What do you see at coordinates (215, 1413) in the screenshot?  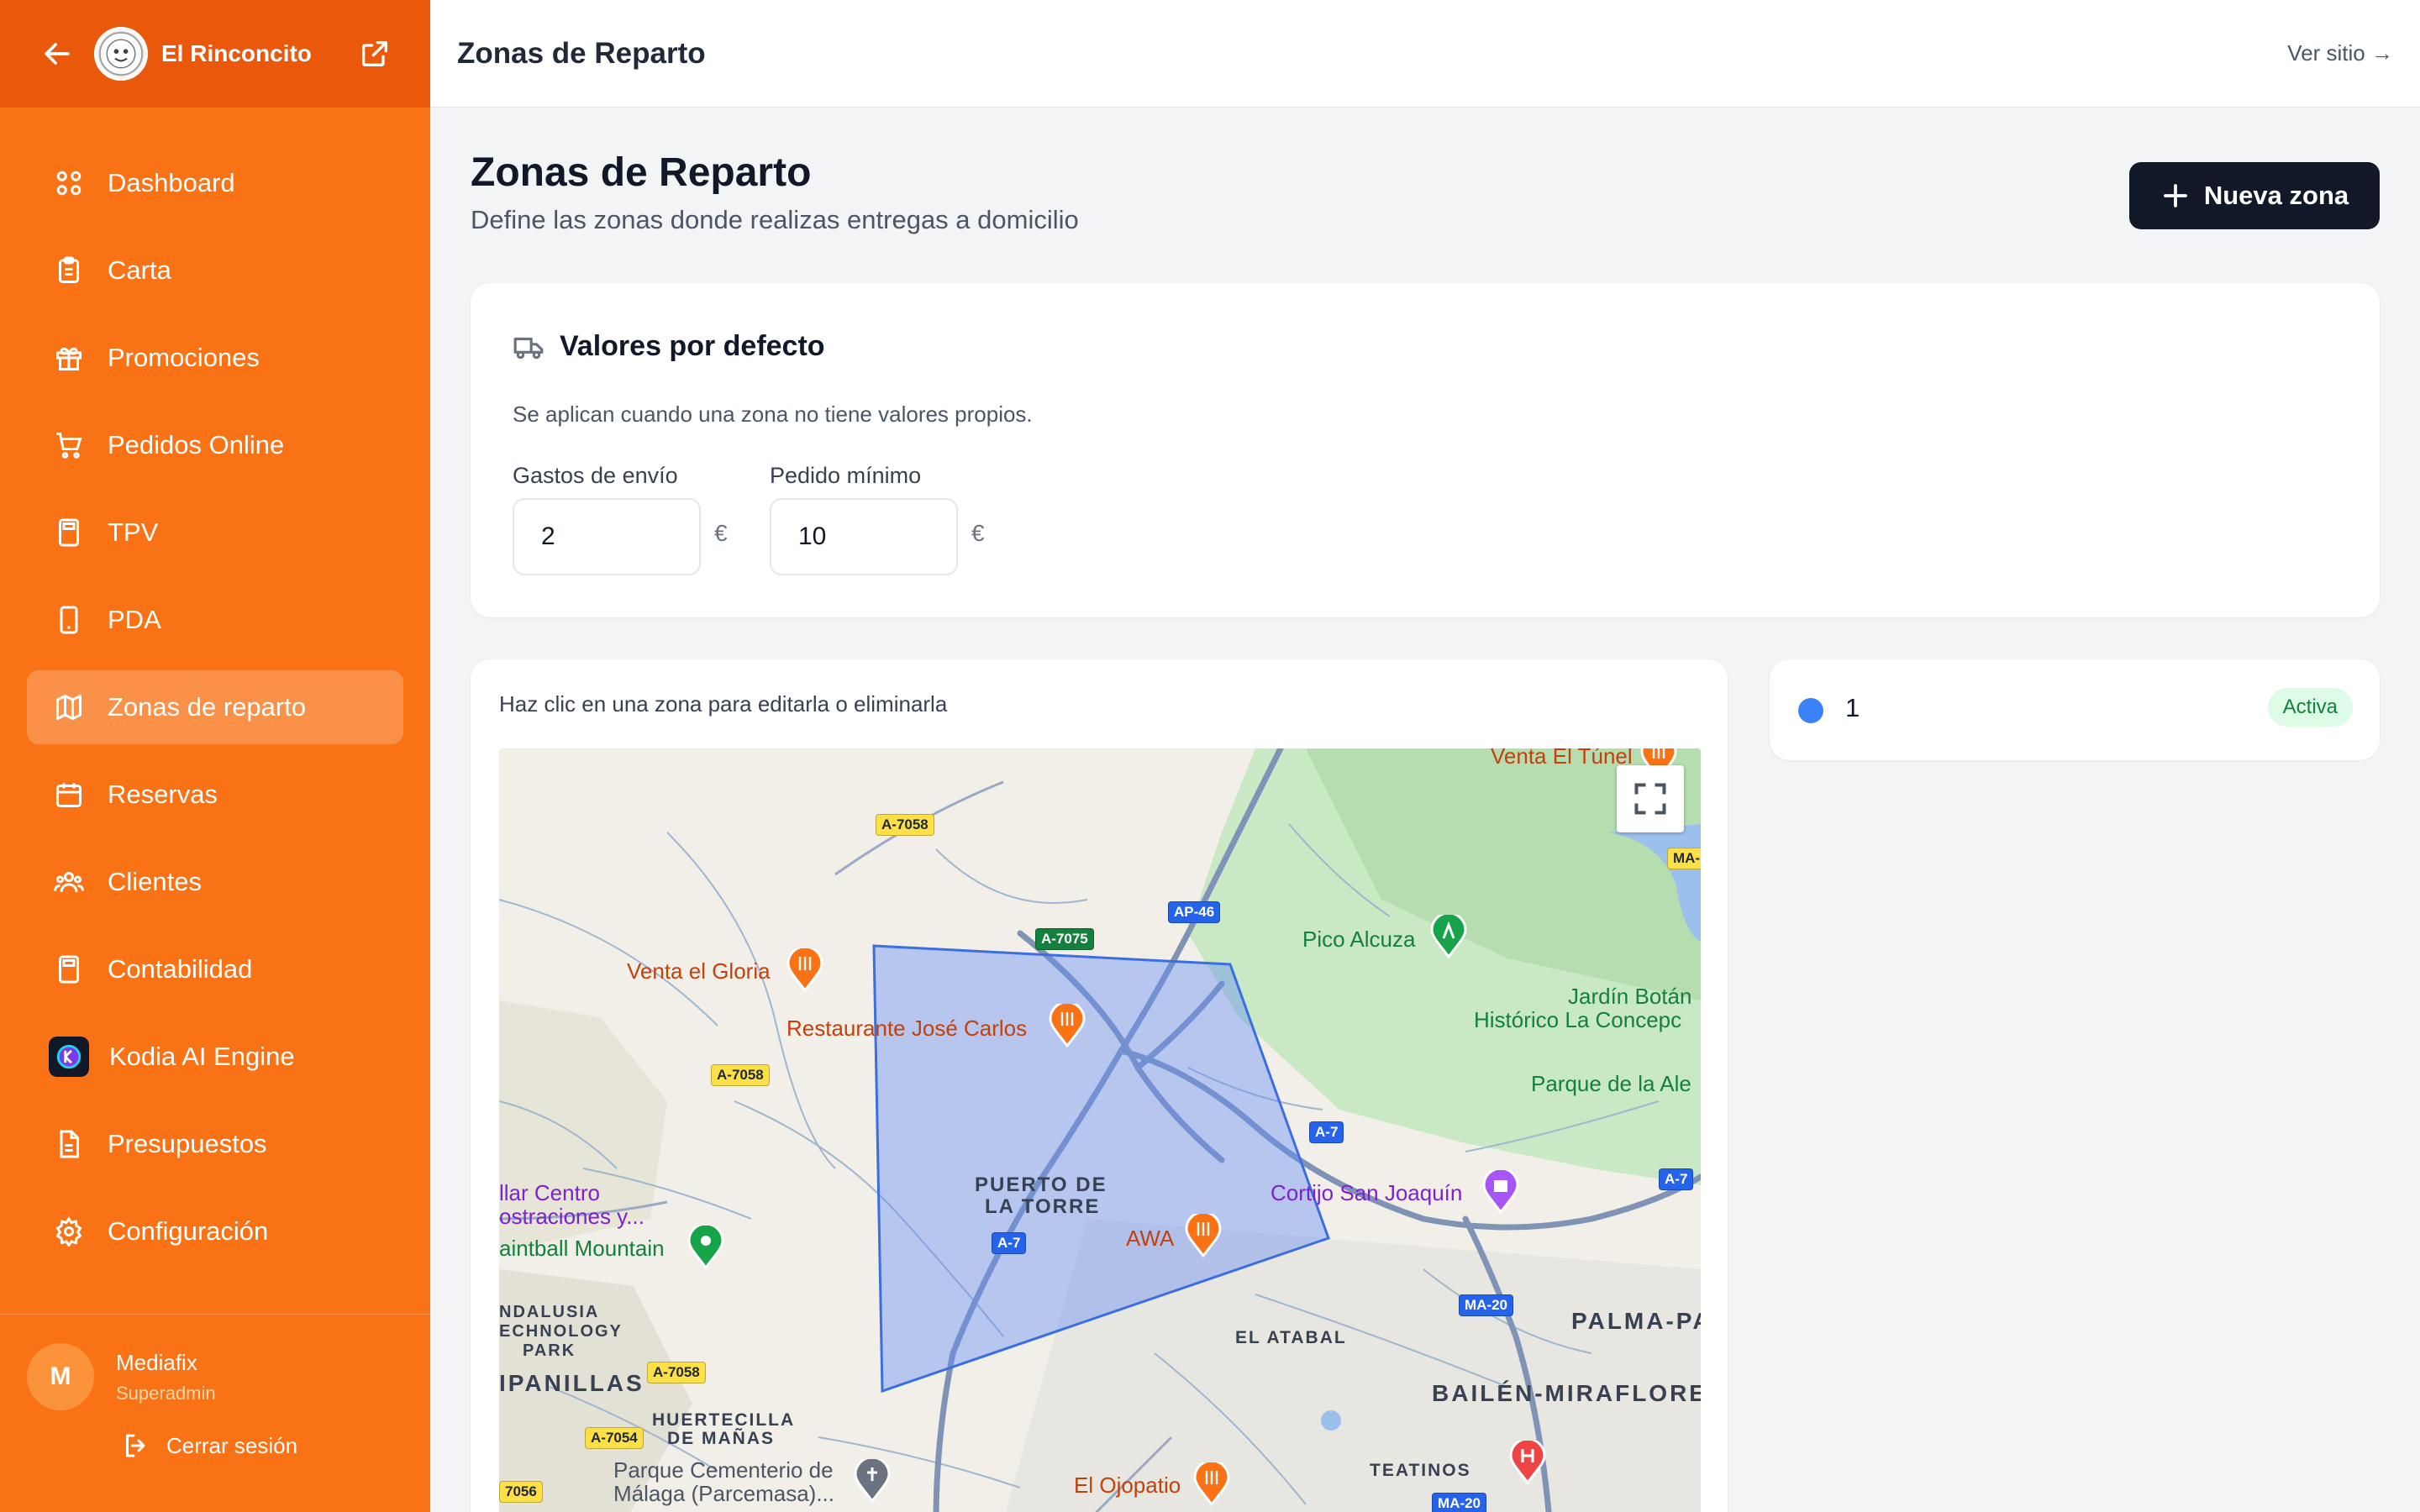 I see `sidebar-footer: M Mediafix Superadmin Cerrar sesión` at bounding box center [215, 1413].